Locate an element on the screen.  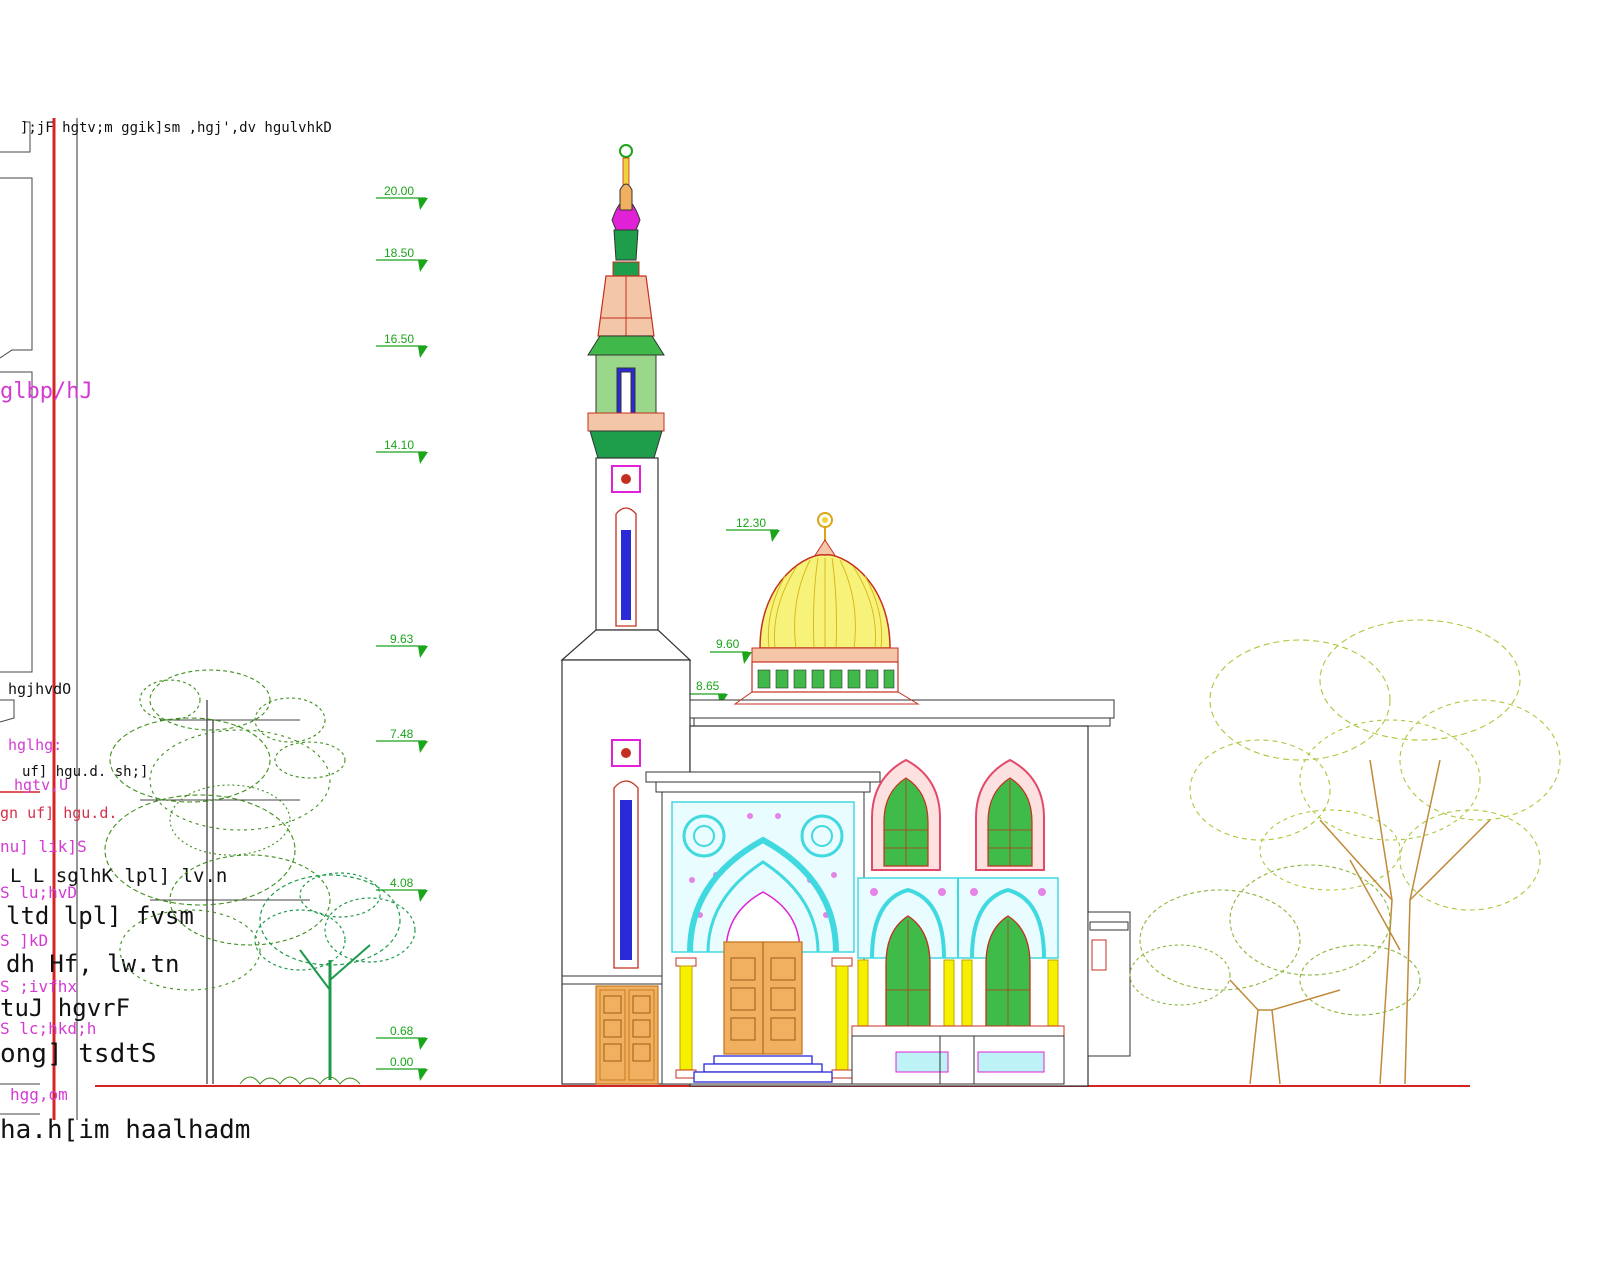
level-label: 18.50 is located at coordinates (399, 253).